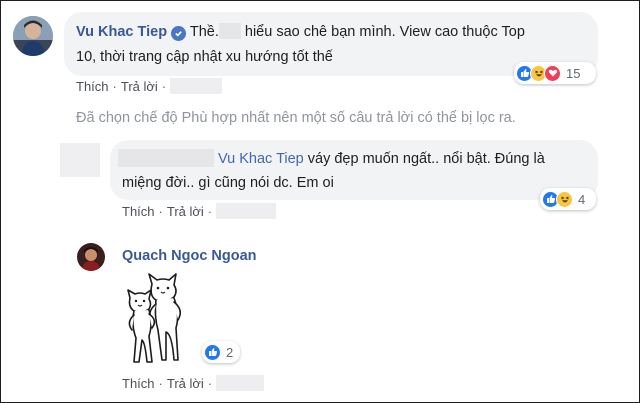 The image size is (640, 403). I want to click on comment-actions: Thích · Trả lời ·, so click(149, 86).